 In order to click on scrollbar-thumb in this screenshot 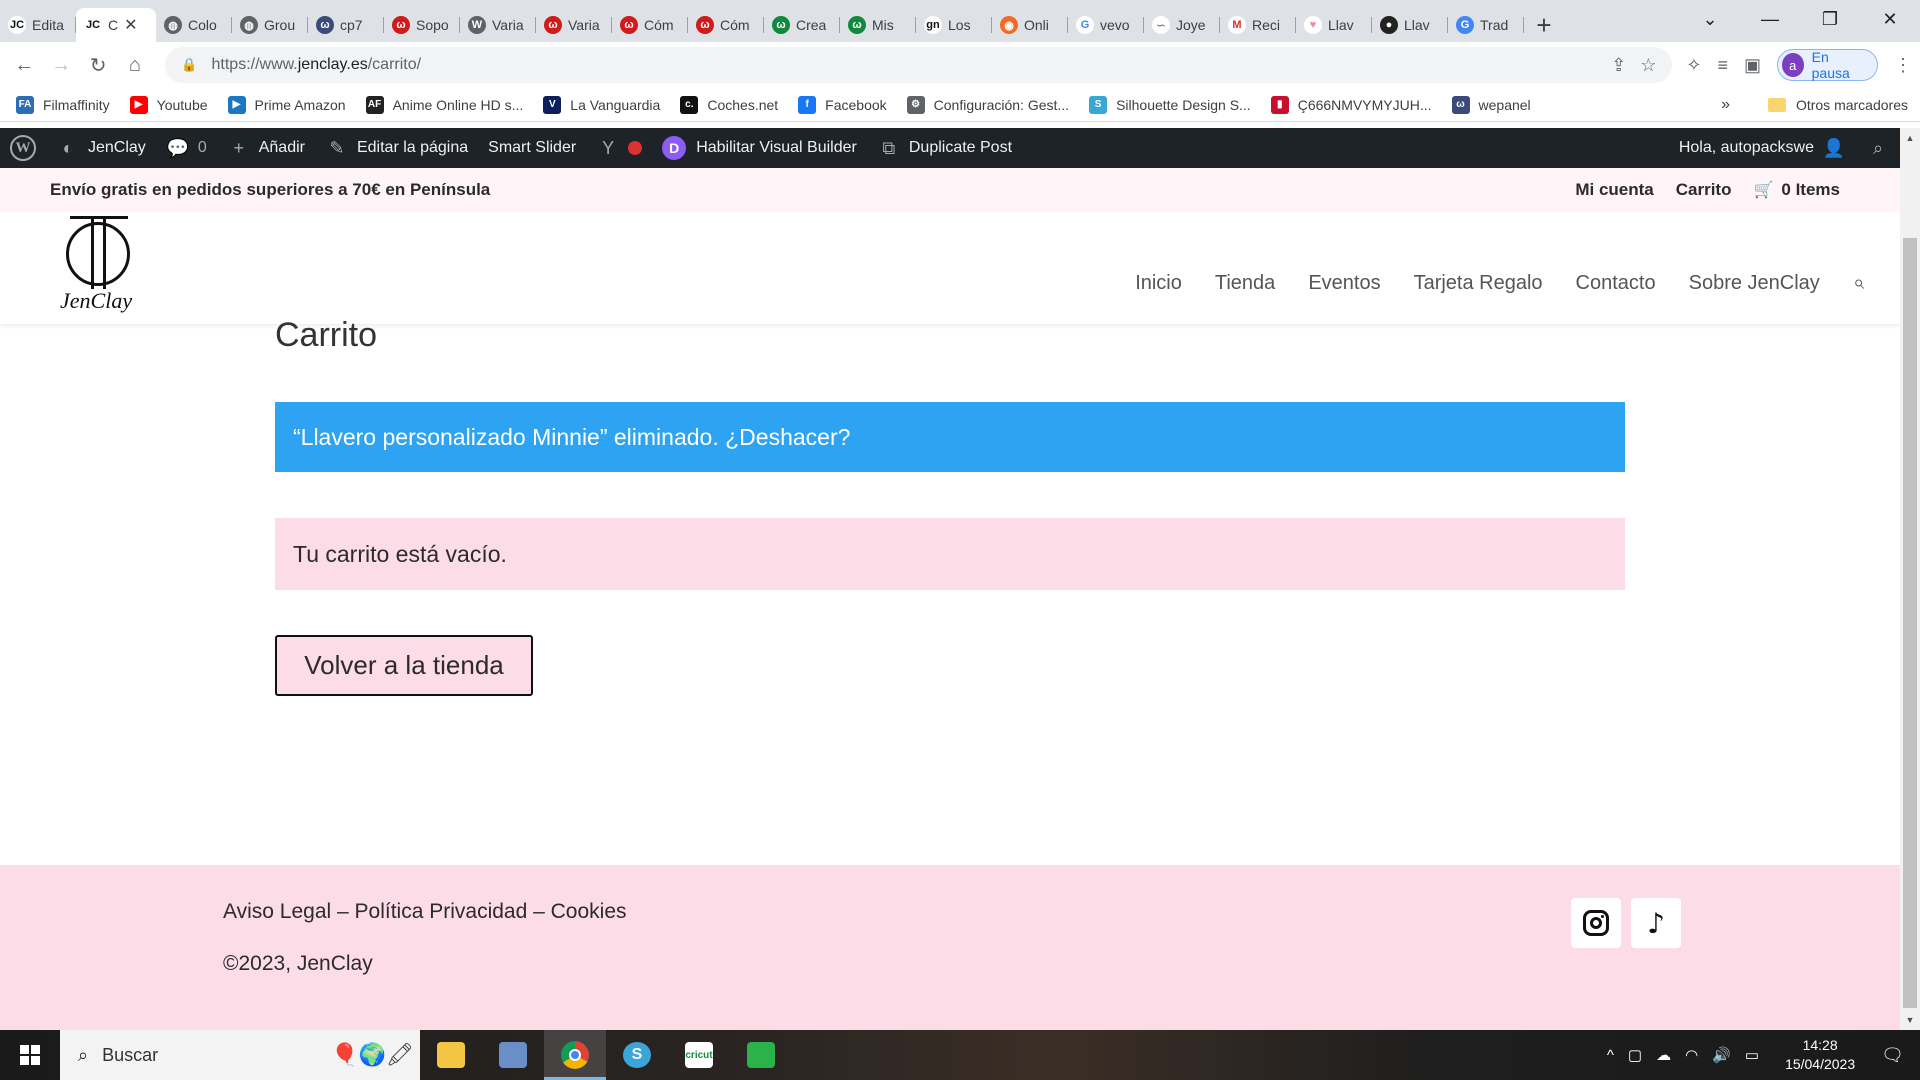, I will do `click(1910, 623)`.